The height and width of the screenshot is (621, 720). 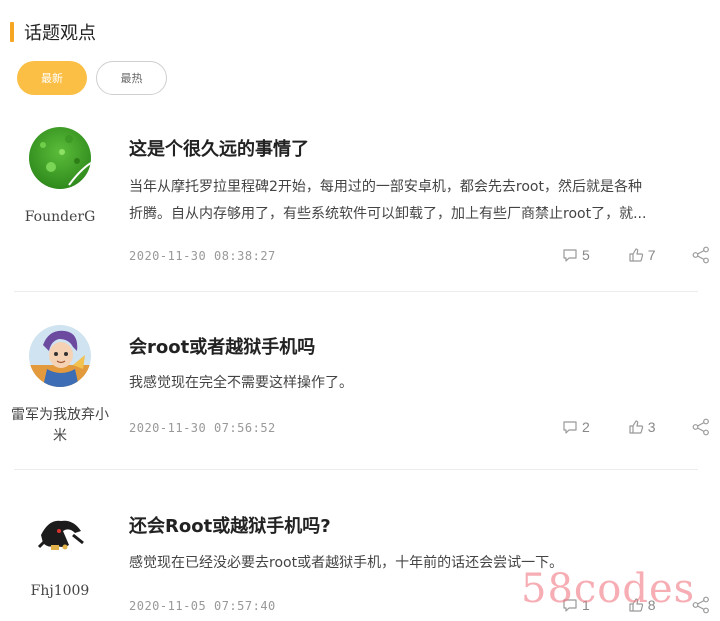 I want to click on post-actions: 1 8, so click(x=636, y=605).